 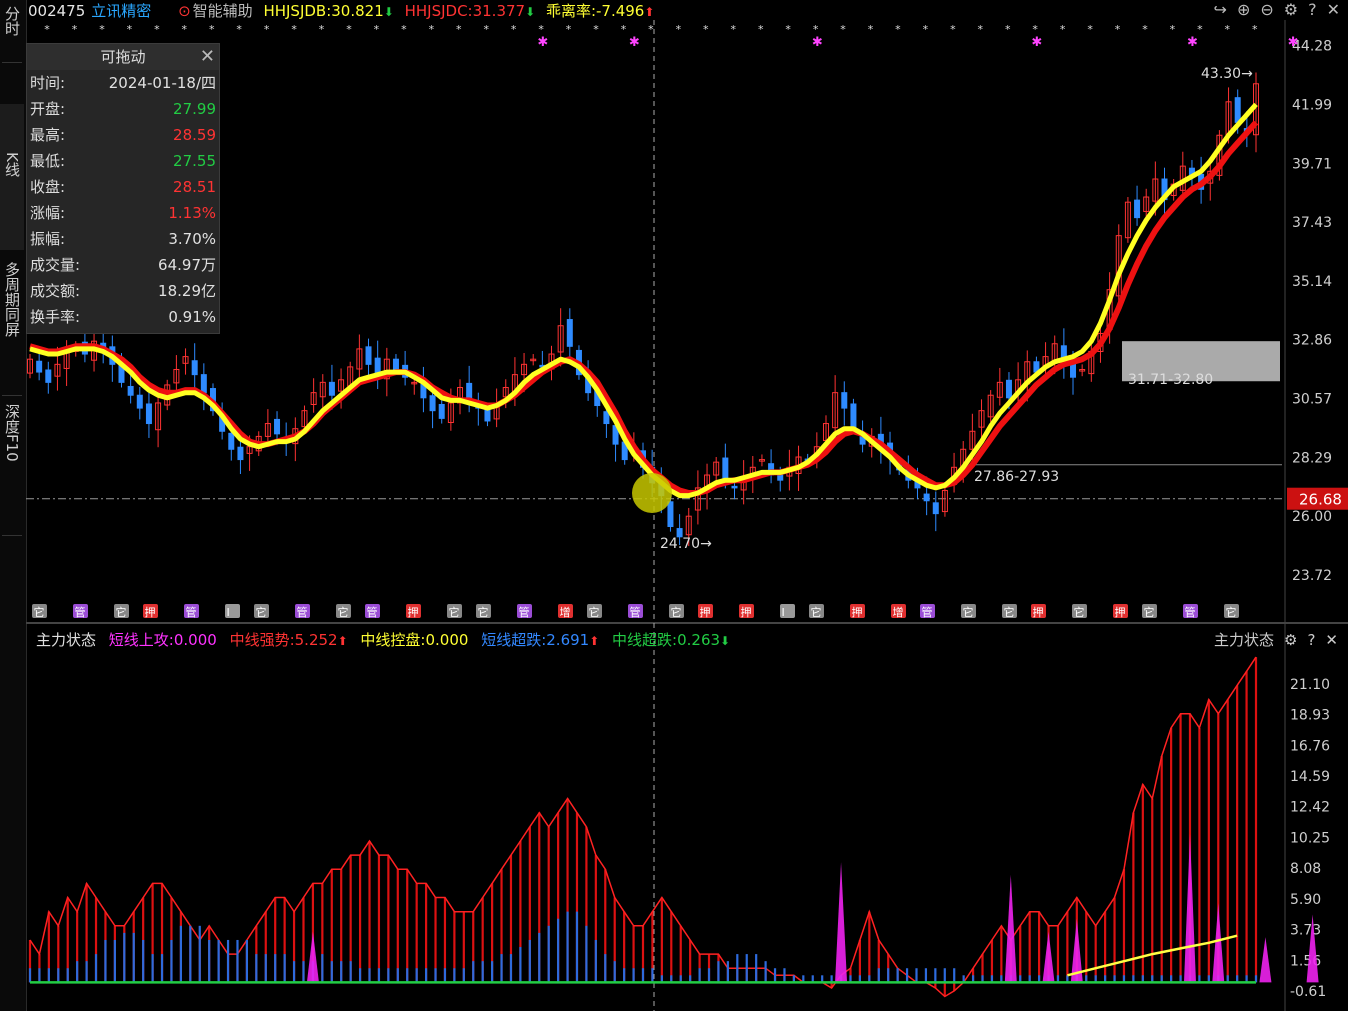 I want to click on indicator-toolbar: 主力状态 ⚙? ✕, so click(x=1271, y=639).